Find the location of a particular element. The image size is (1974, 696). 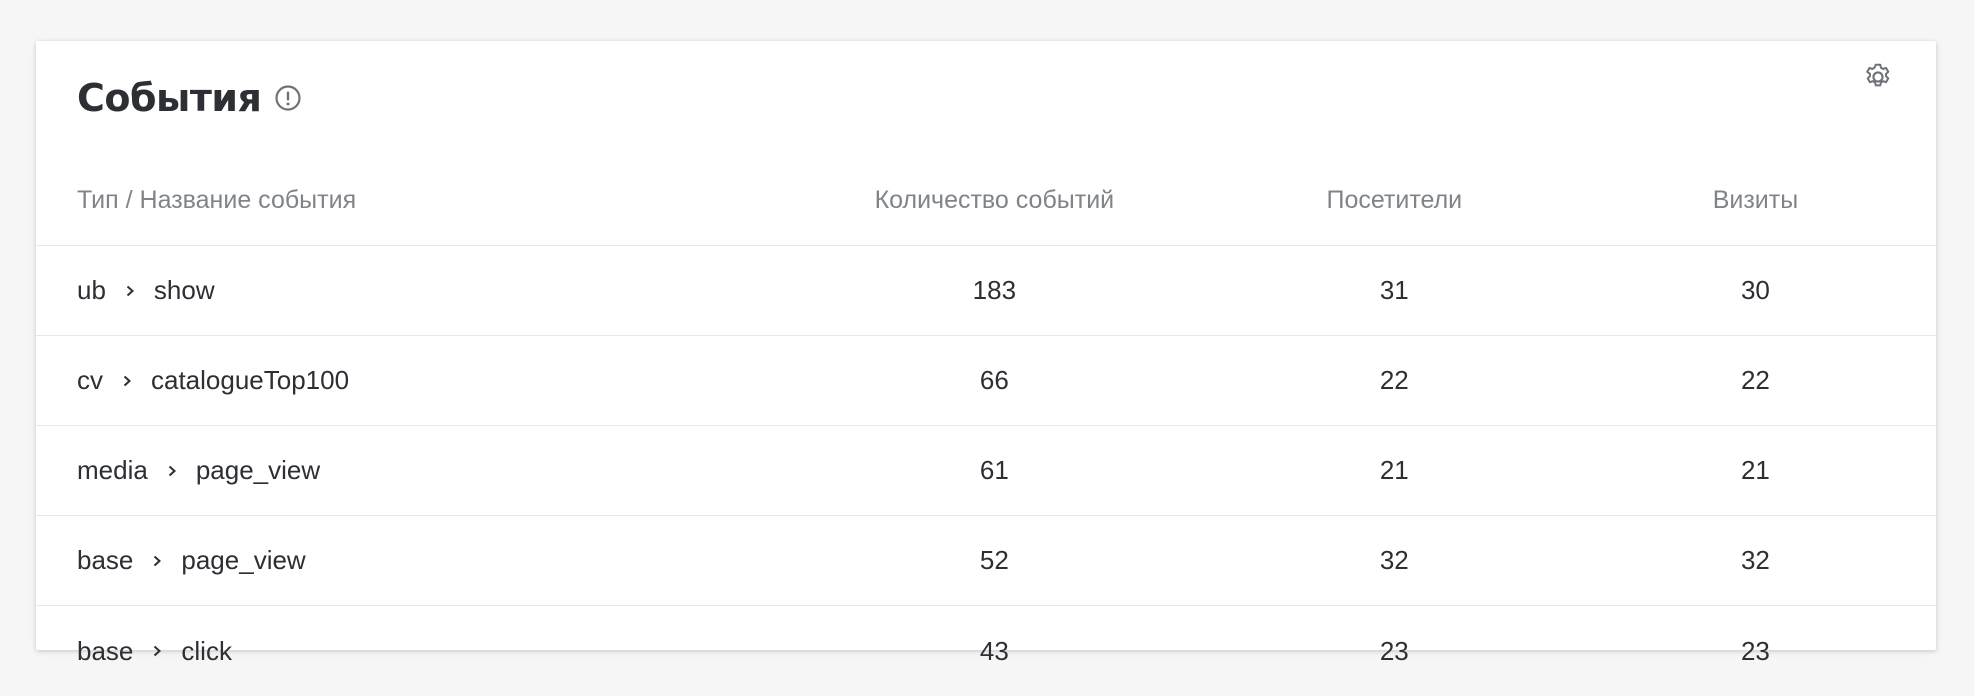

table-row: media page_view 61 21 21 is located at coordinates (986, 471).